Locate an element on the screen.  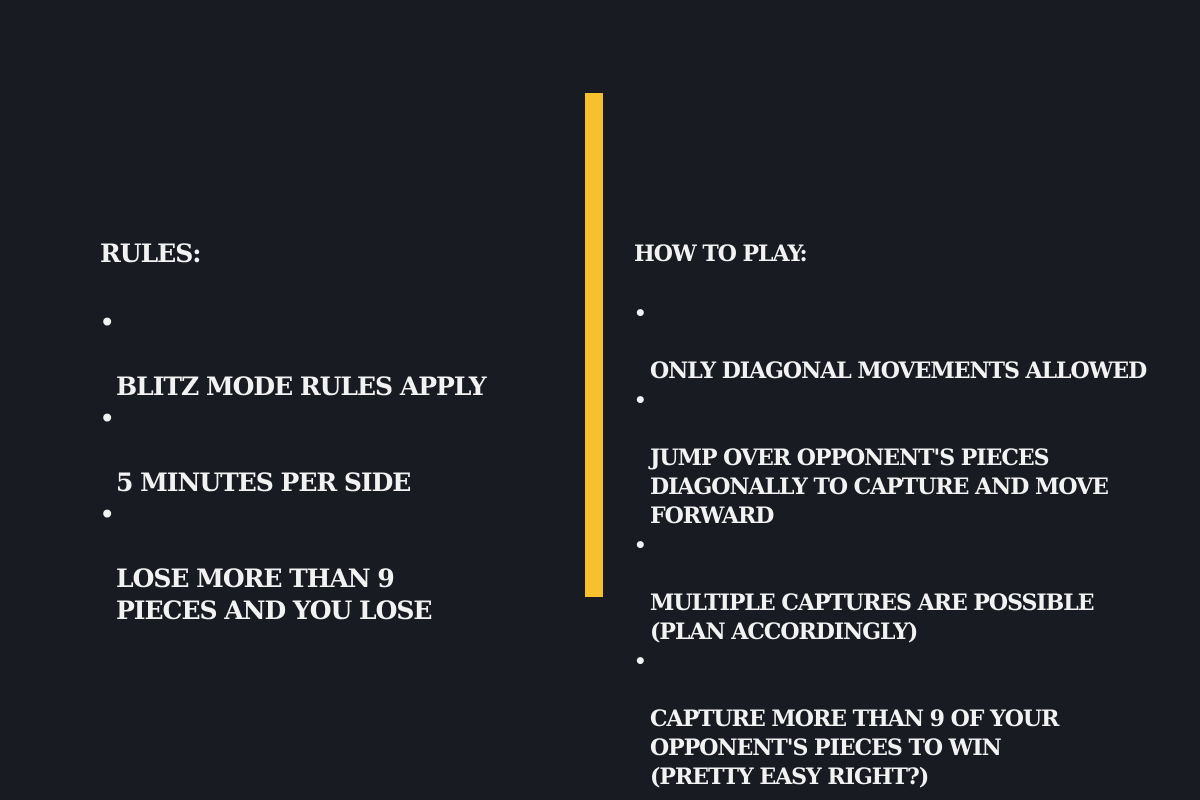
divider-bar is located at coordinates (594, 345).